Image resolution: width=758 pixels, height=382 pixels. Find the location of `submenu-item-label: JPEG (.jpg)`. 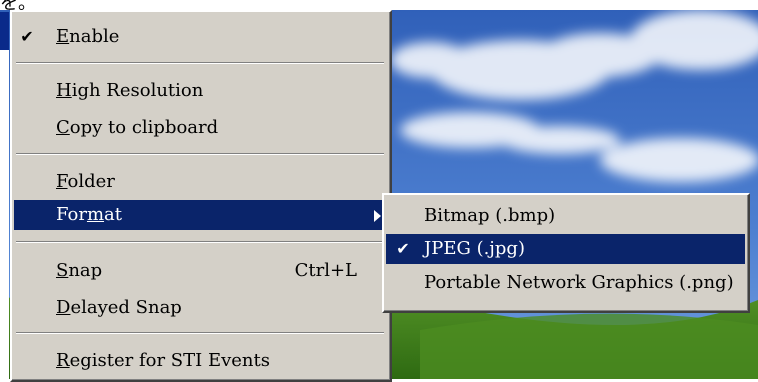

submenu-item-label: JPEG (.jpg) is located at coordinates (474, 248).